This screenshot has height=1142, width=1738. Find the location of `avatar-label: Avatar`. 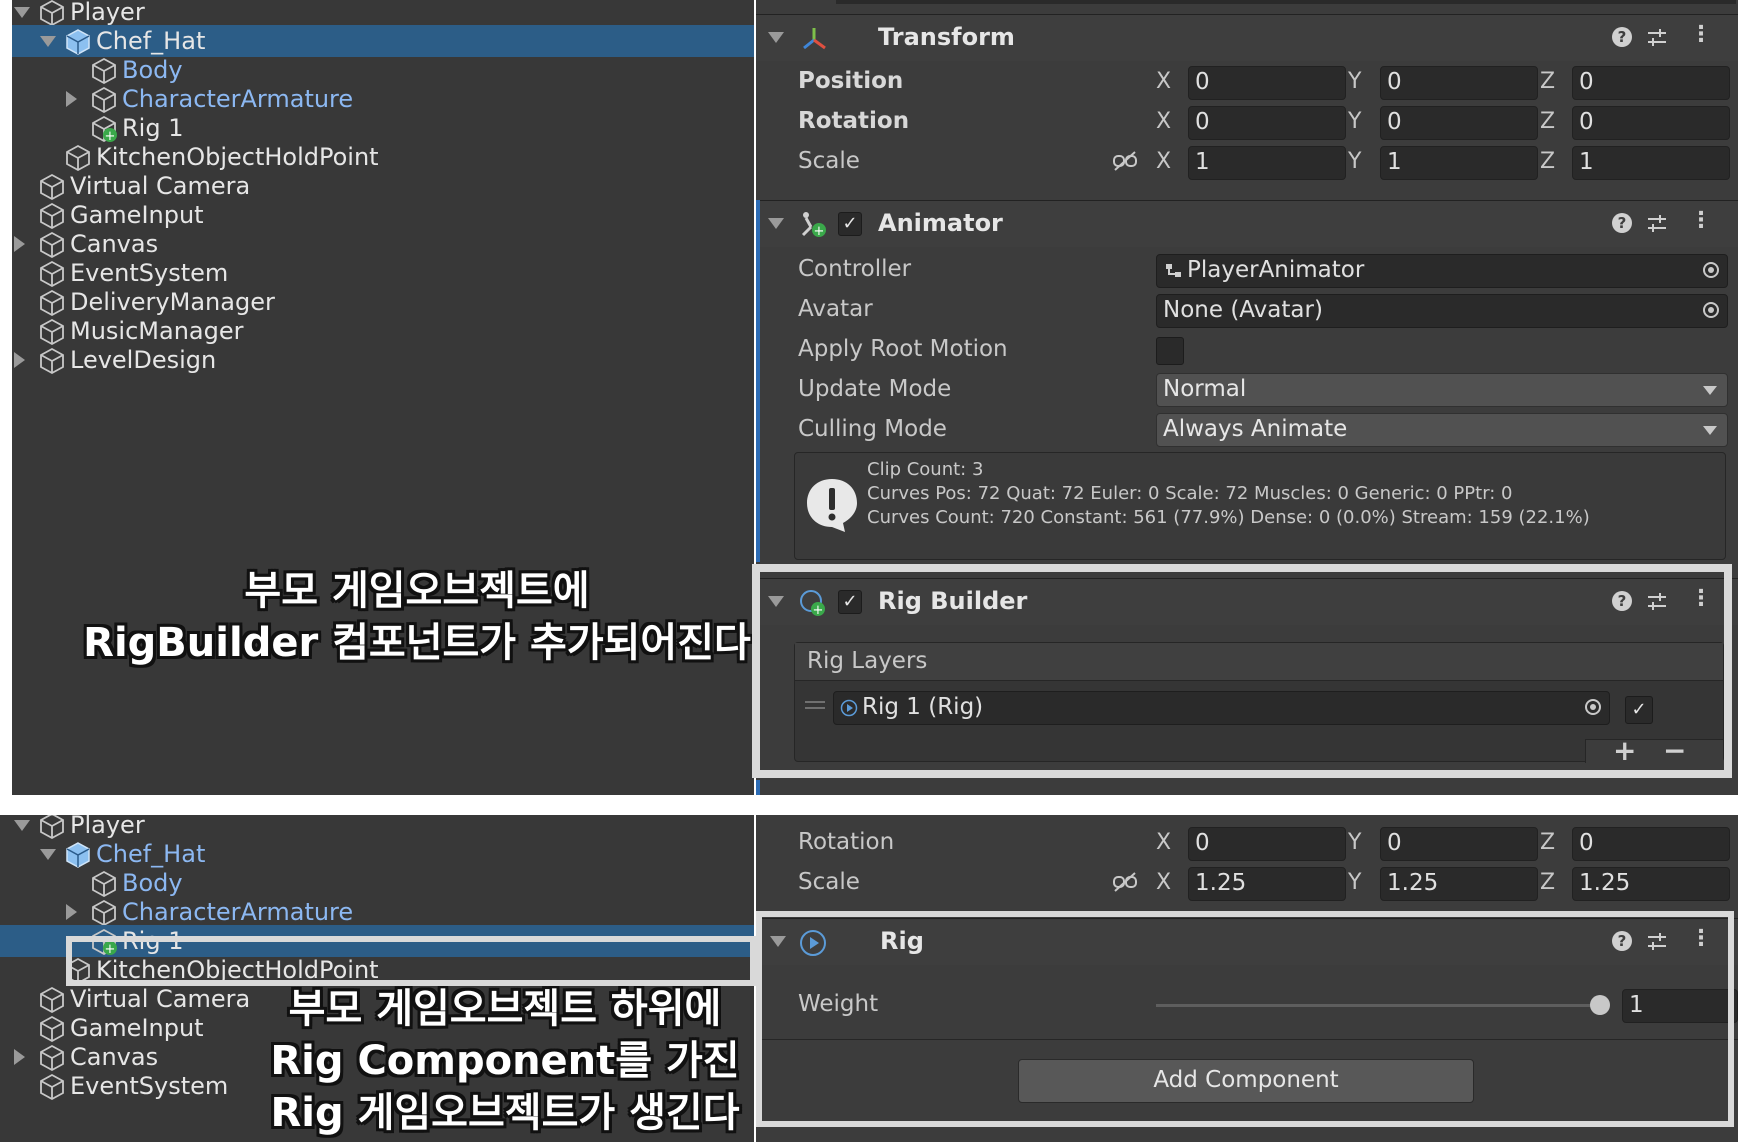

avatar-label: Avatar is located at coordinates (835, 309).